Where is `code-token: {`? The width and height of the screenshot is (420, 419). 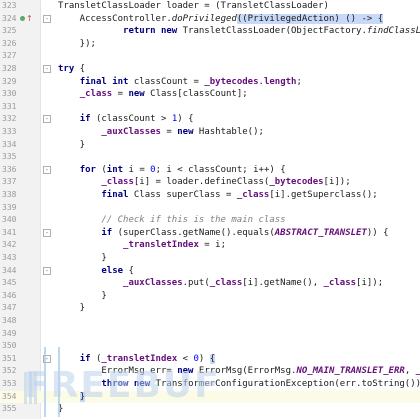 code-token: { is located at coordinates (212, 358).